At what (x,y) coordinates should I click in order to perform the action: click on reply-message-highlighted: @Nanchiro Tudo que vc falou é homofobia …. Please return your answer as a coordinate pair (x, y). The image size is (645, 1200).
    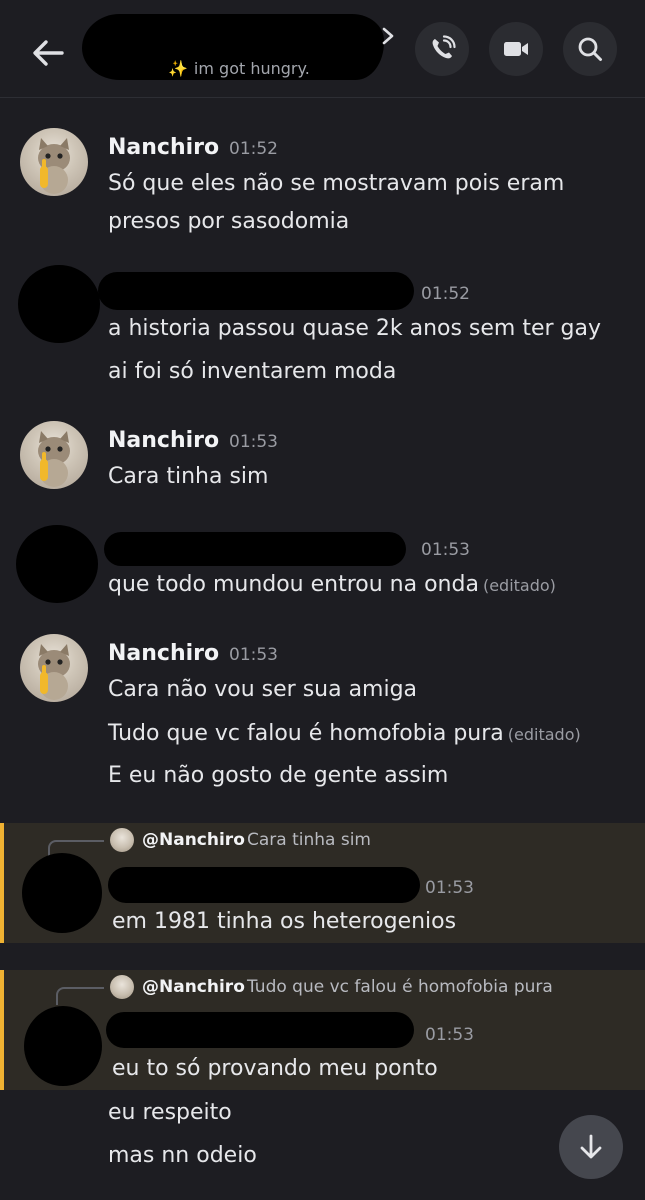
    Looking at the image, I should click on (322, 1030).